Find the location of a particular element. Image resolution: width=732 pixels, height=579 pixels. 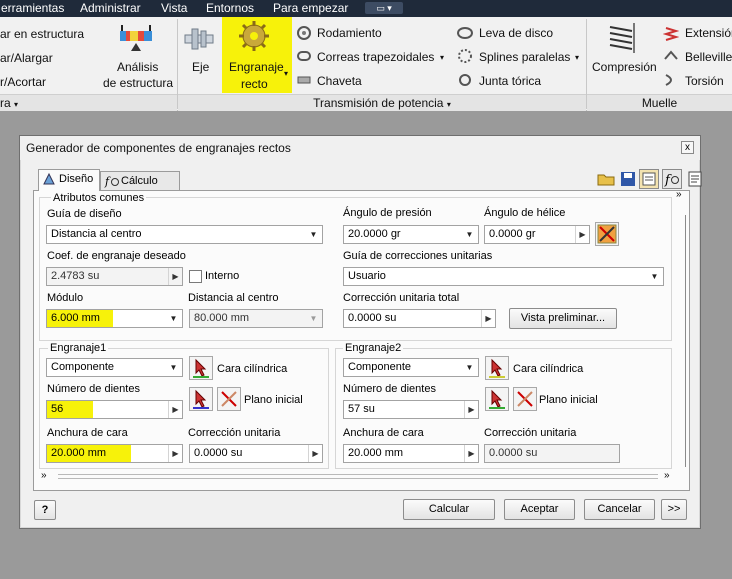

divider is located at coordinates (358, 474).